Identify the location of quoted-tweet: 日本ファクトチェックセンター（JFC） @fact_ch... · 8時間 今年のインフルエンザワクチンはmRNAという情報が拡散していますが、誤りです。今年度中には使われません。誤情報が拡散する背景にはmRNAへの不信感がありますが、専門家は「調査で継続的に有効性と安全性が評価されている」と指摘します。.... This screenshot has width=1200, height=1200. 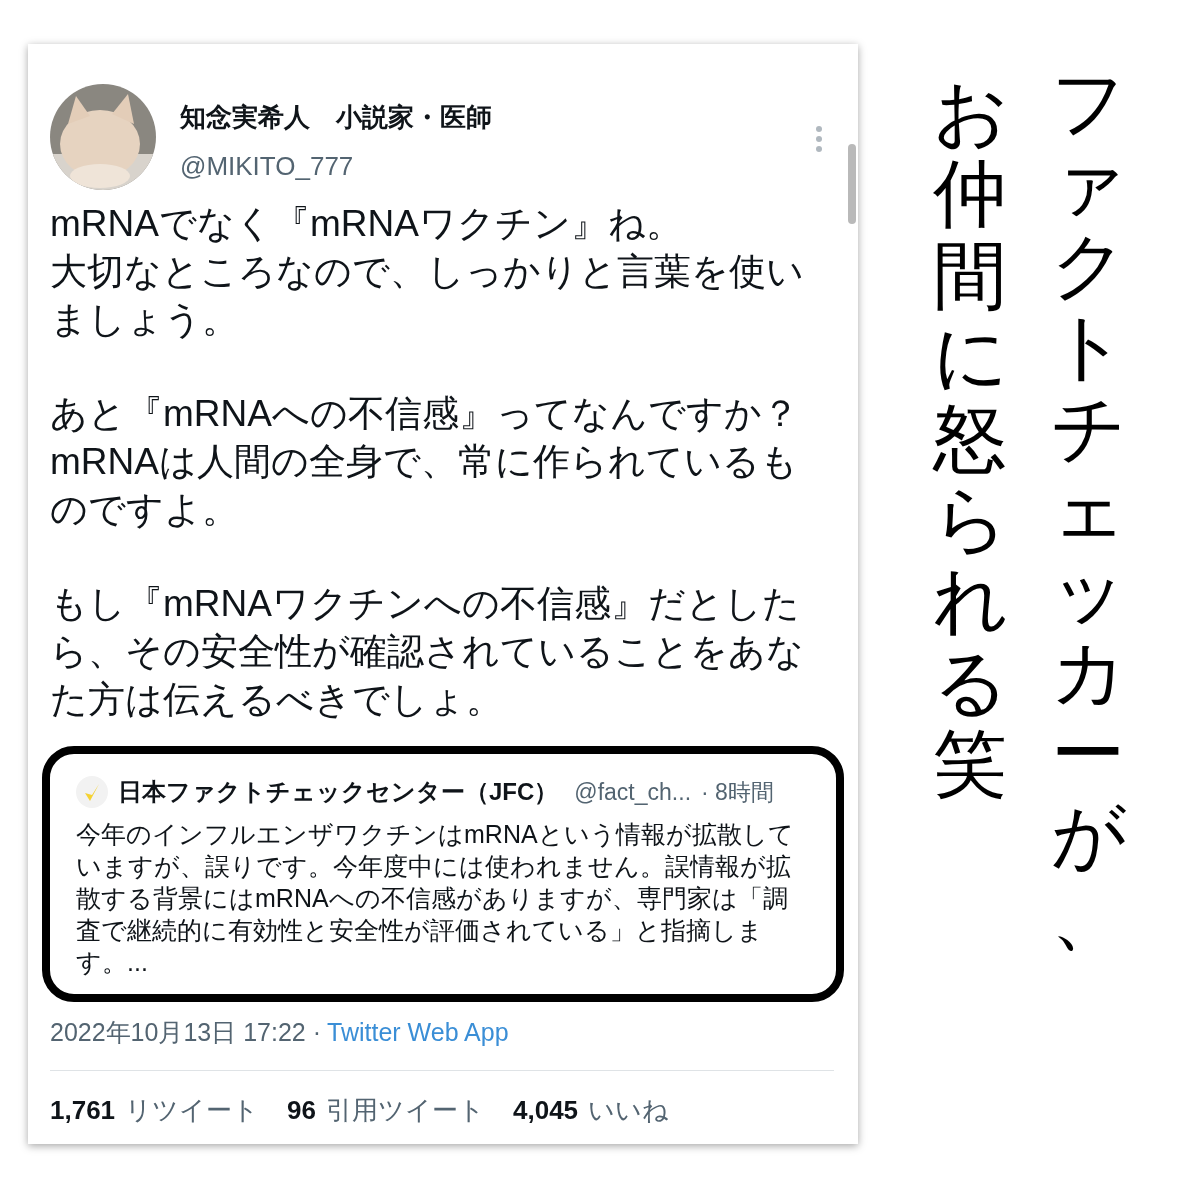
(443, 874).